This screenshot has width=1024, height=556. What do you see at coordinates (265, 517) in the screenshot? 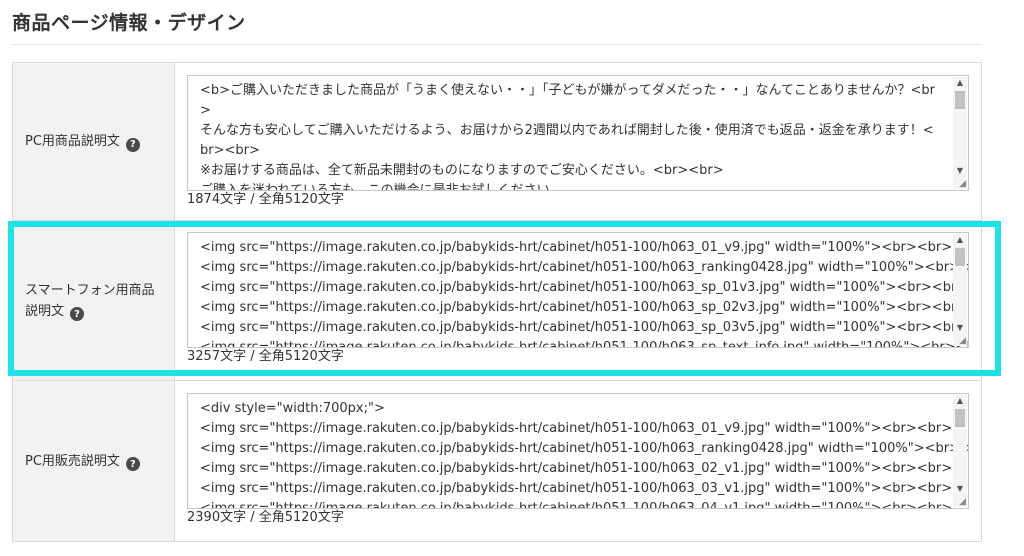
I see `character-count: 2390文字 / 全角5120文字` at bounding box center [265, 517].